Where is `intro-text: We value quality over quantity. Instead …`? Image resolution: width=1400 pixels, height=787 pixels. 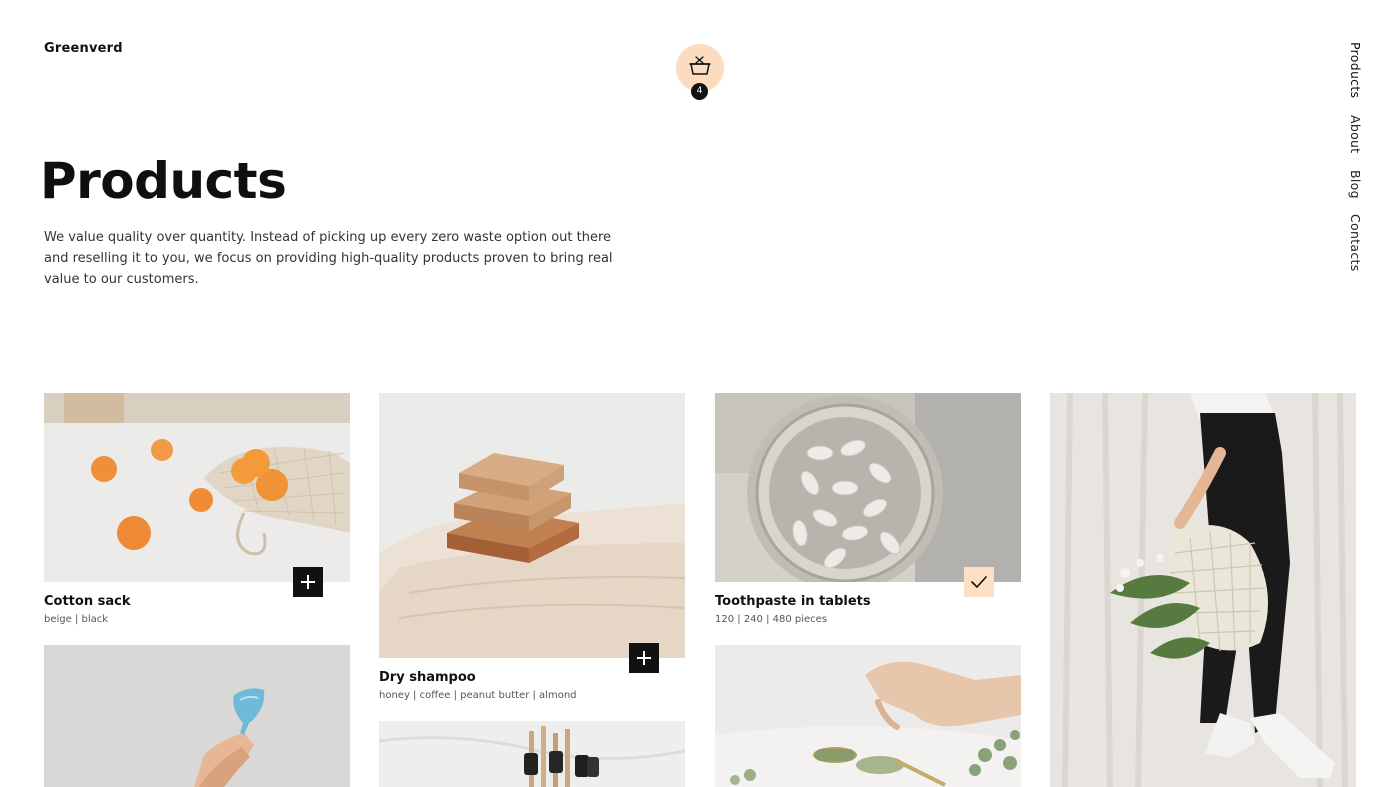
intro-text: We value quality over quantity. Instead … is located at coordinates (328, 258).